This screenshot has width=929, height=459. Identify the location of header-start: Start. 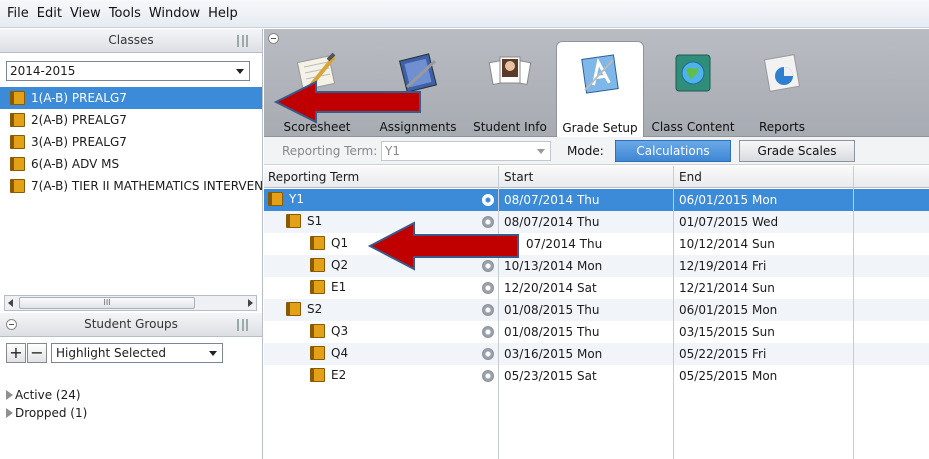
(518, 177).